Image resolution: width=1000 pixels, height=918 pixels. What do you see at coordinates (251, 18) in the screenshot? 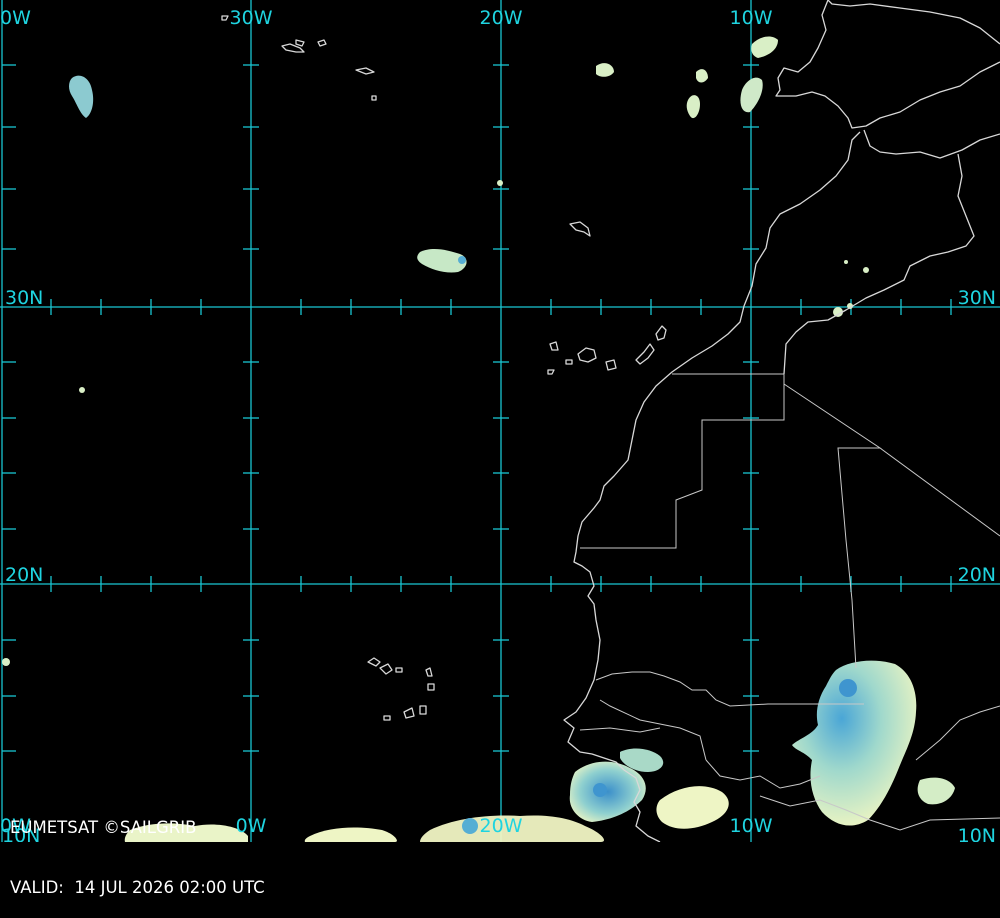
I see `lon-label-30w: 30W` at bounding box center [251, 18].